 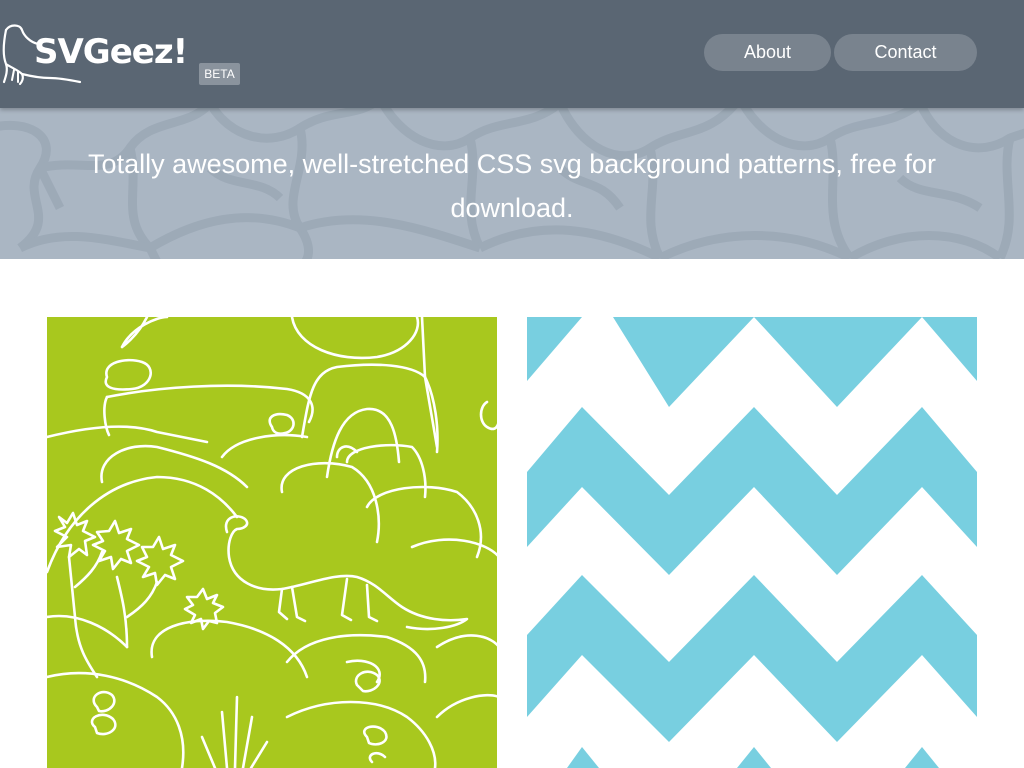 What do you see at coordinates (111, 52) in the screenshot?
I see `logo-text: SVGeez!` at bounding box center [111, 52].